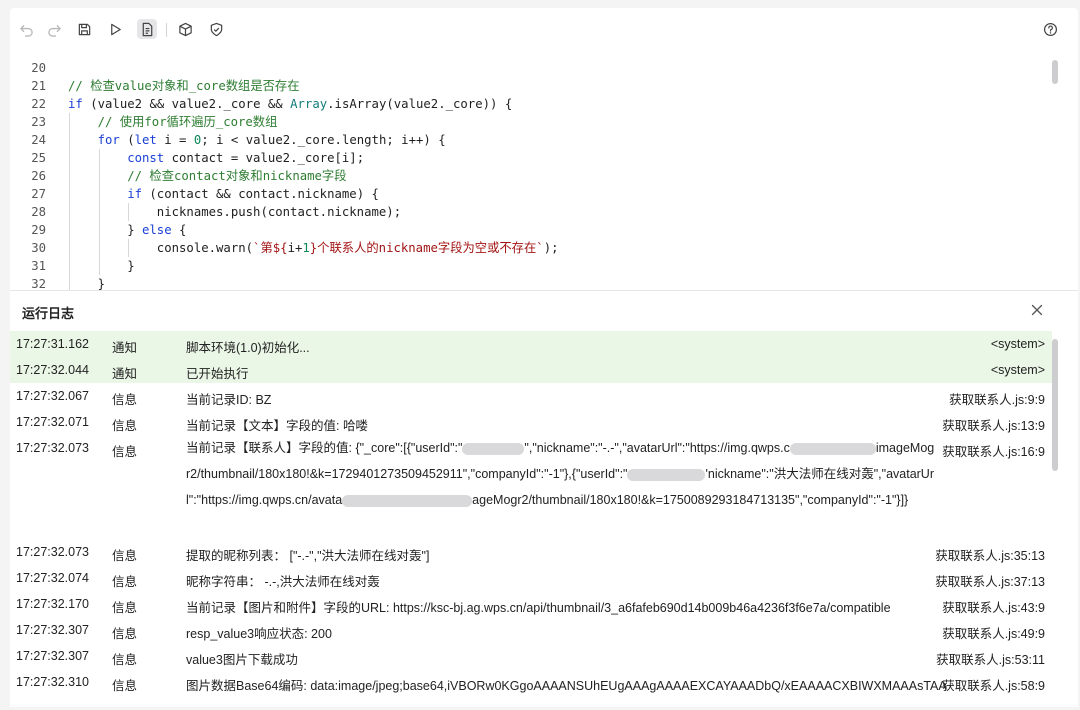 This screenshot has width=1080, height=710. I want to click on document-icon, so click(147, 29).